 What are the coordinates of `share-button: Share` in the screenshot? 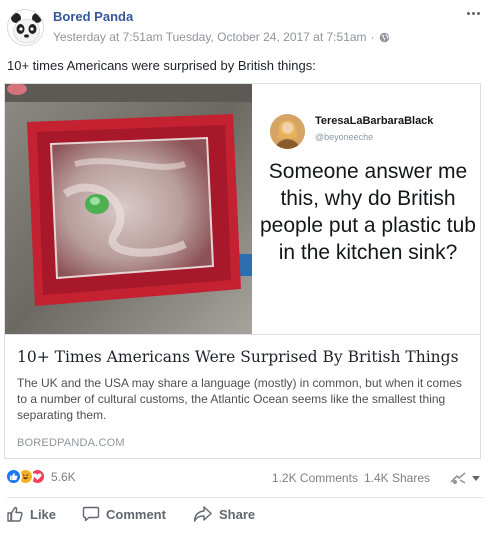 It's located at (224, 514).